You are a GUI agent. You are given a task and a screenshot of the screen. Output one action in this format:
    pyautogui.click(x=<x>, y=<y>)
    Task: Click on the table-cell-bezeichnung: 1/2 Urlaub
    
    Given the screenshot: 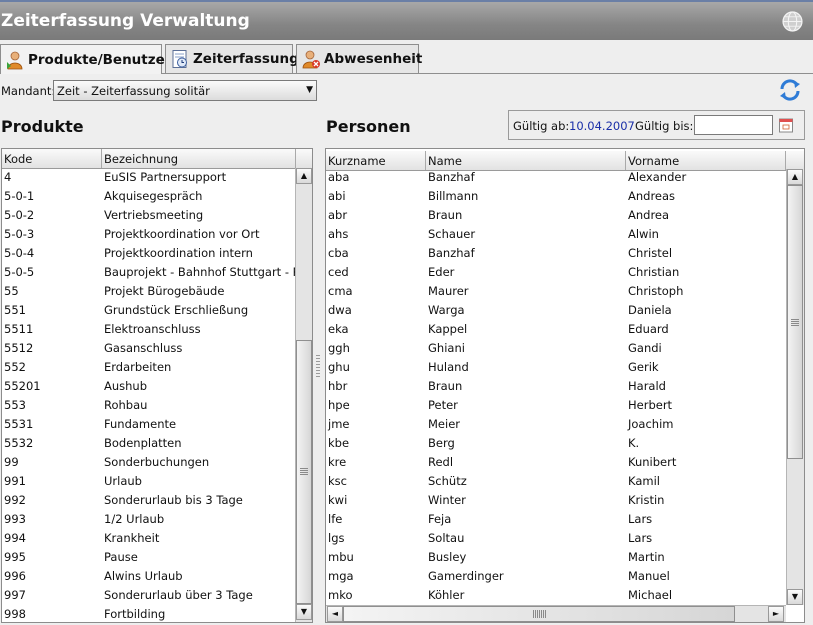 What is the action you would take?
    pyautogui.click(x=134, y=519)
    